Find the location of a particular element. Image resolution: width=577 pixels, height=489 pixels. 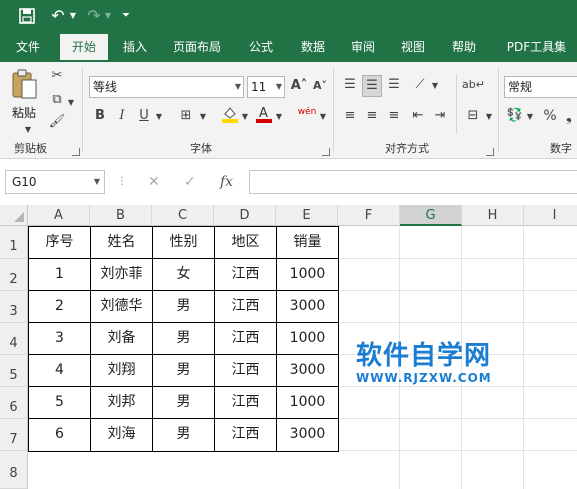

save-icon is located at coordinates (27, 18).